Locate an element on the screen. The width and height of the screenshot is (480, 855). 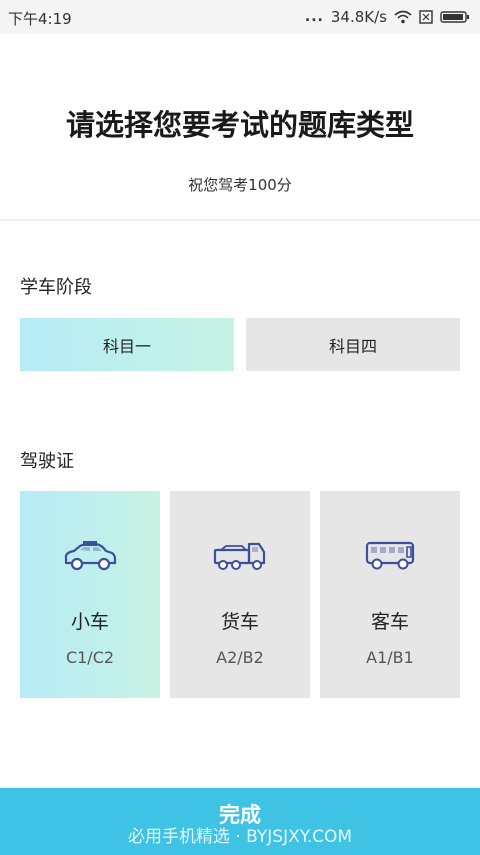
bus-icon is located at coordinates (390, 555).